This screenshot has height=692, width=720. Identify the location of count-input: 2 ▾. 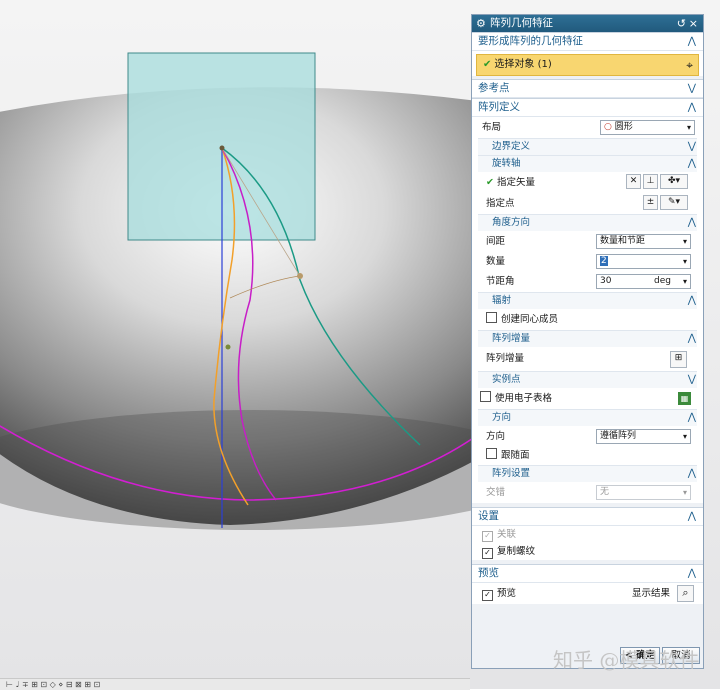
(643, 261).